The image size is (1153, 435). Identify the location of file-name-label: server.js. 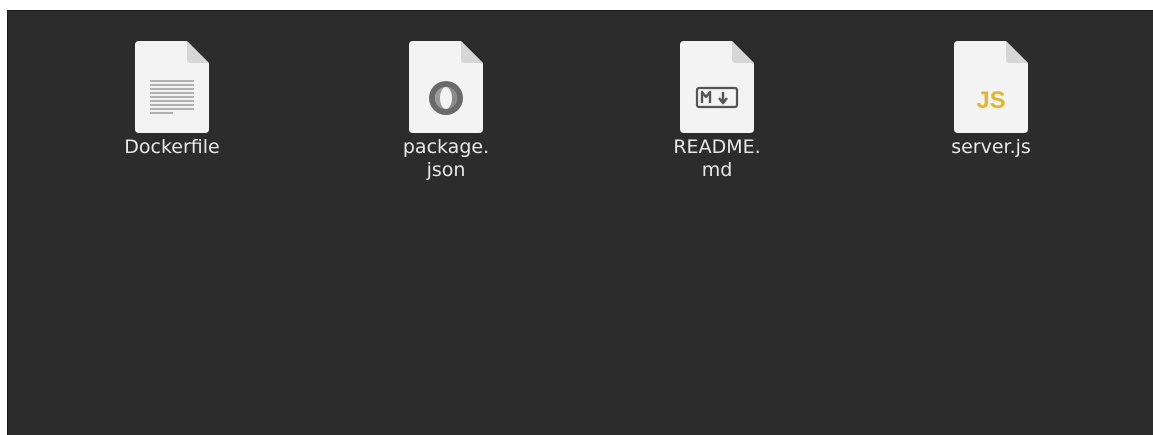
(991, 147).